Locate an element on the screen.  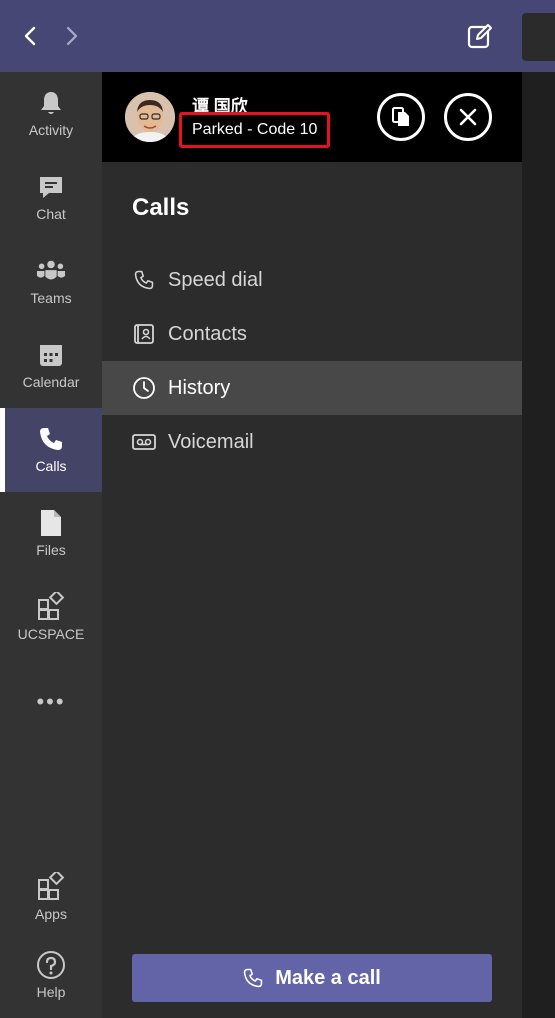
calls-nav-voicemail: Voicemail is located at coordinates (312, 442).